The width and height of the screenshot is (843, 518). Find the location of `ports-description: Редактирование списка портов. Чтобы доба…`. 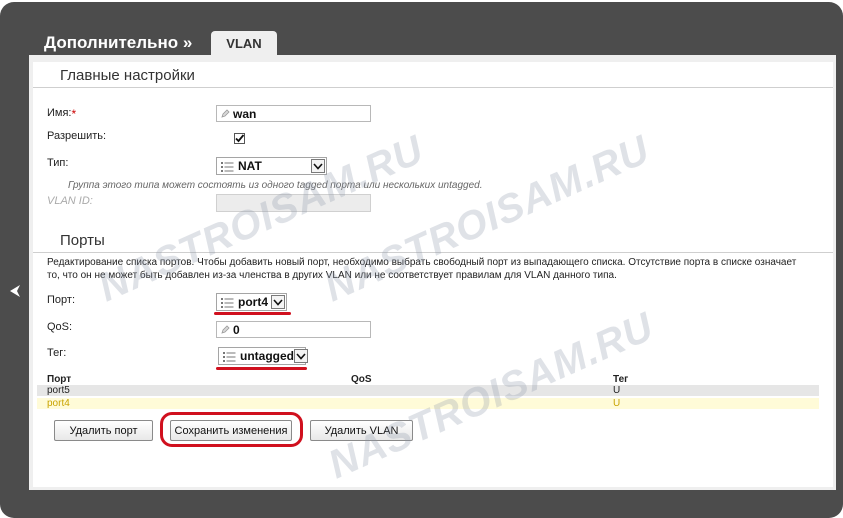

ports-description: Редактирование списка портов. Чтобы доба… is located at coordinates (422, 269).